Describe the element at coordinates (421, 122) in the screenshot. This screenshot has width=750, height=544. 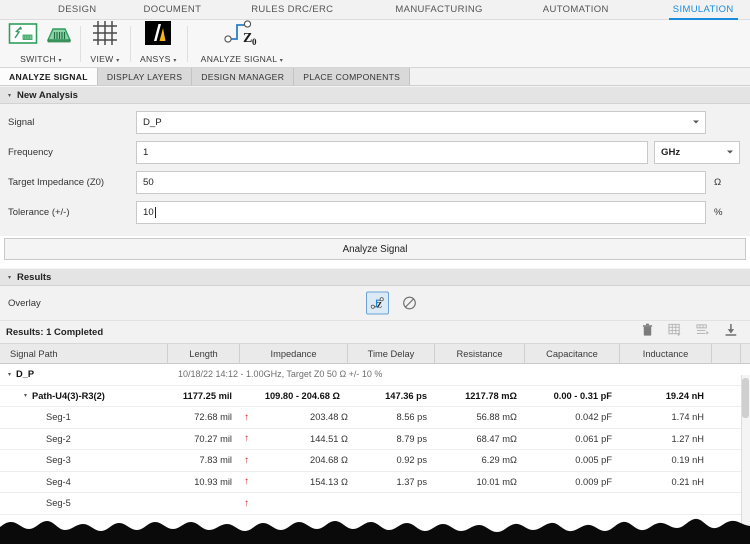
I see `field-select-signal: D_P` at that location.